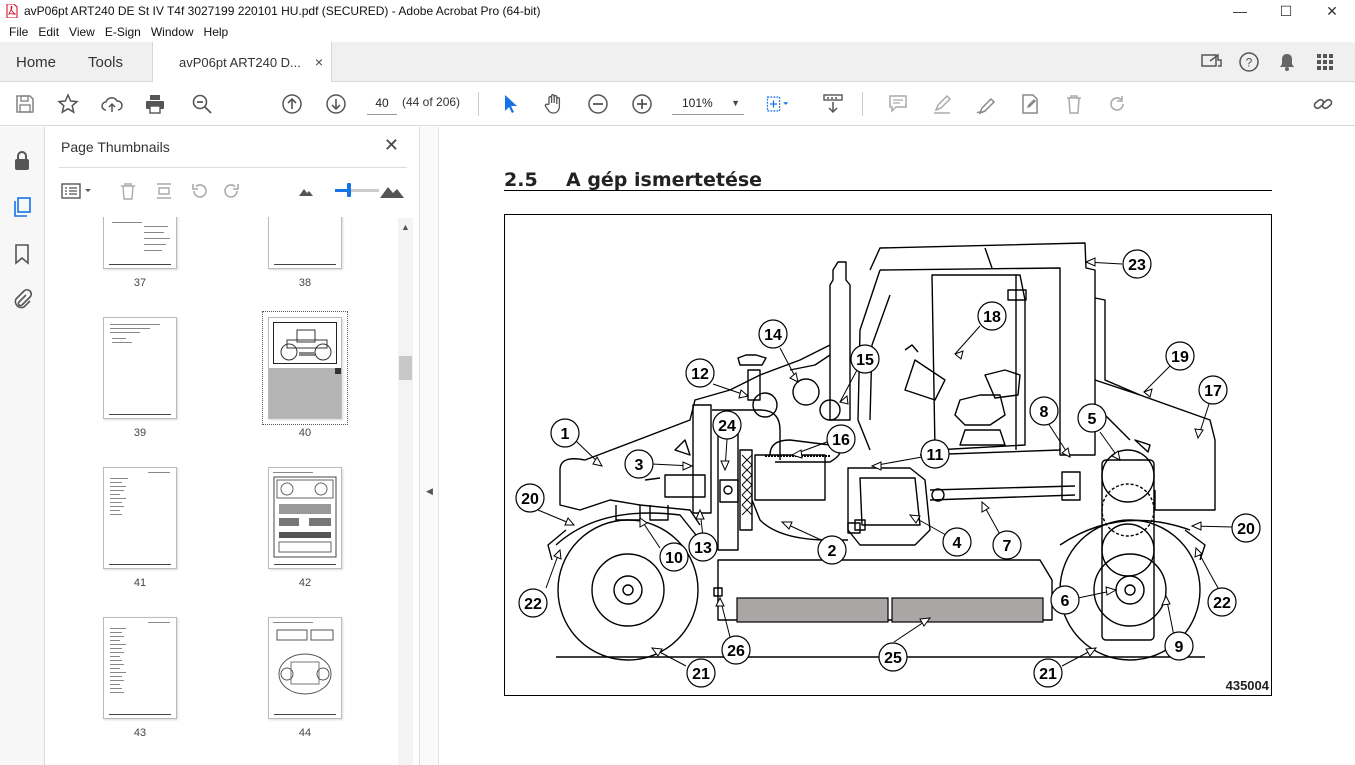 This screenshot has width=1355, height=765. I want to click on zoom-level-select: 101% ▼, so click(708, 103).